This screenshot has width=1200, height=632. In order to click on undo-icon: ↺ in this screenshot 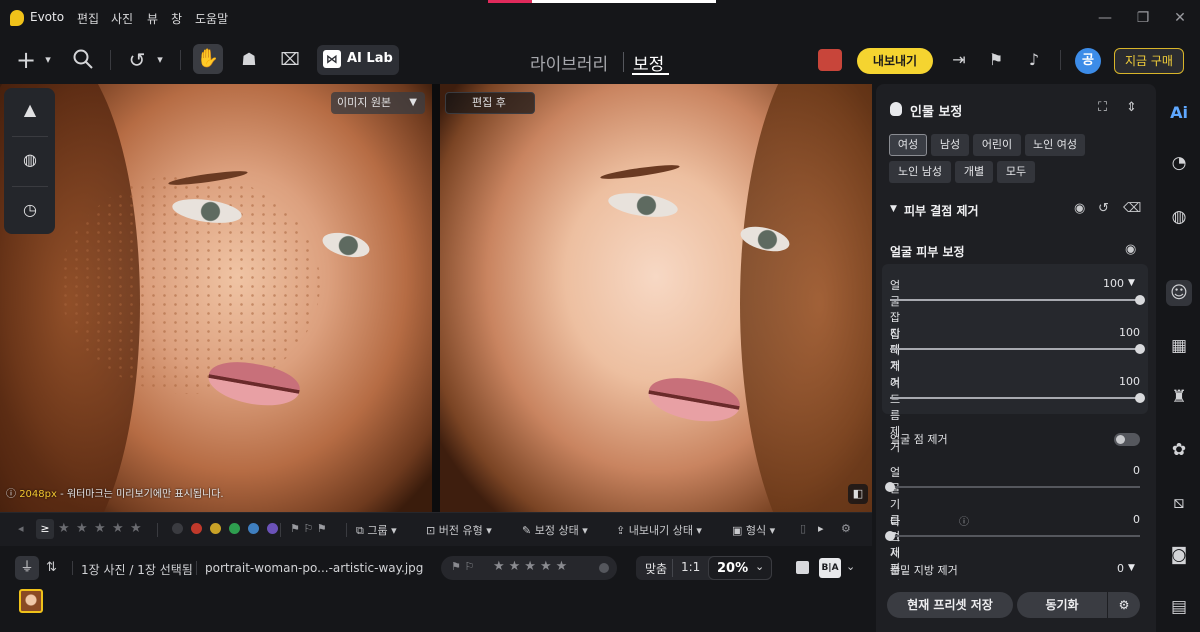, I will do `click(137, 60)`.